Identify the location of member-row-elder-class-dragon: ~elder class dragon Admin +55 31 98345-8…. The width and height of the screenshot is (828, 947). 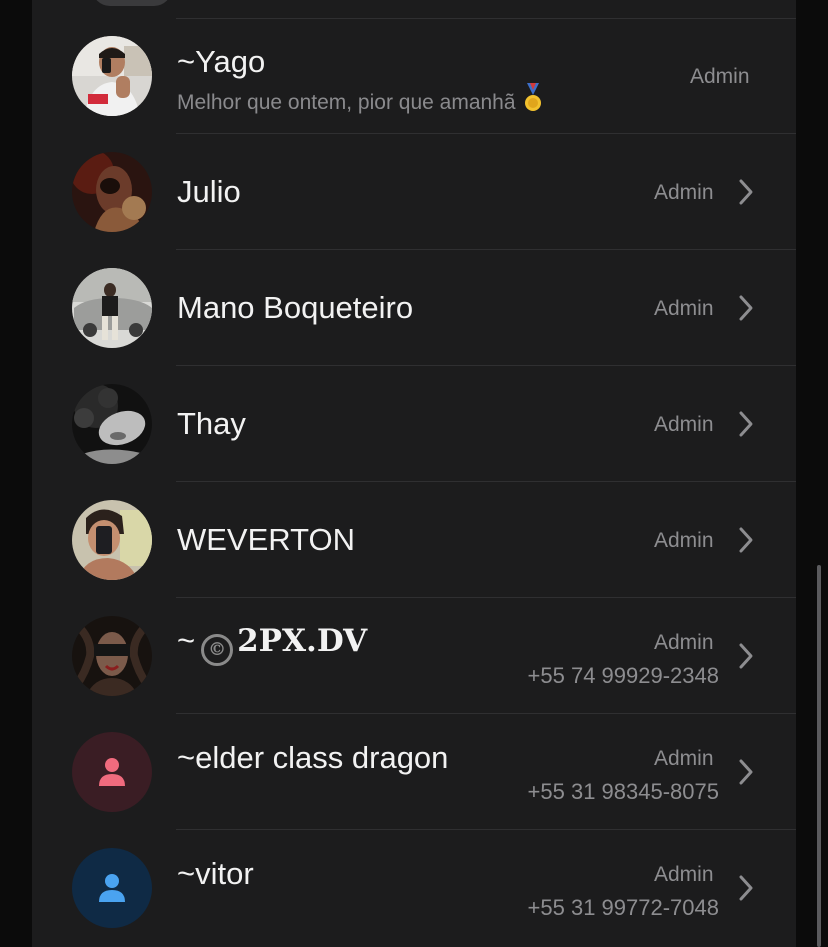
(414, 772).